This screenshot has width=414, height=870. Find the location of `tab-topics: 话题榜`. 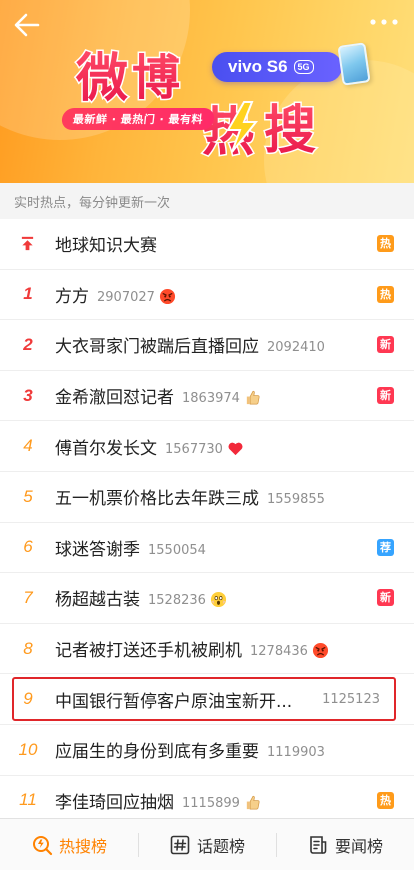

tab-topics: 话题榜 is located at coordinates (207, 844).